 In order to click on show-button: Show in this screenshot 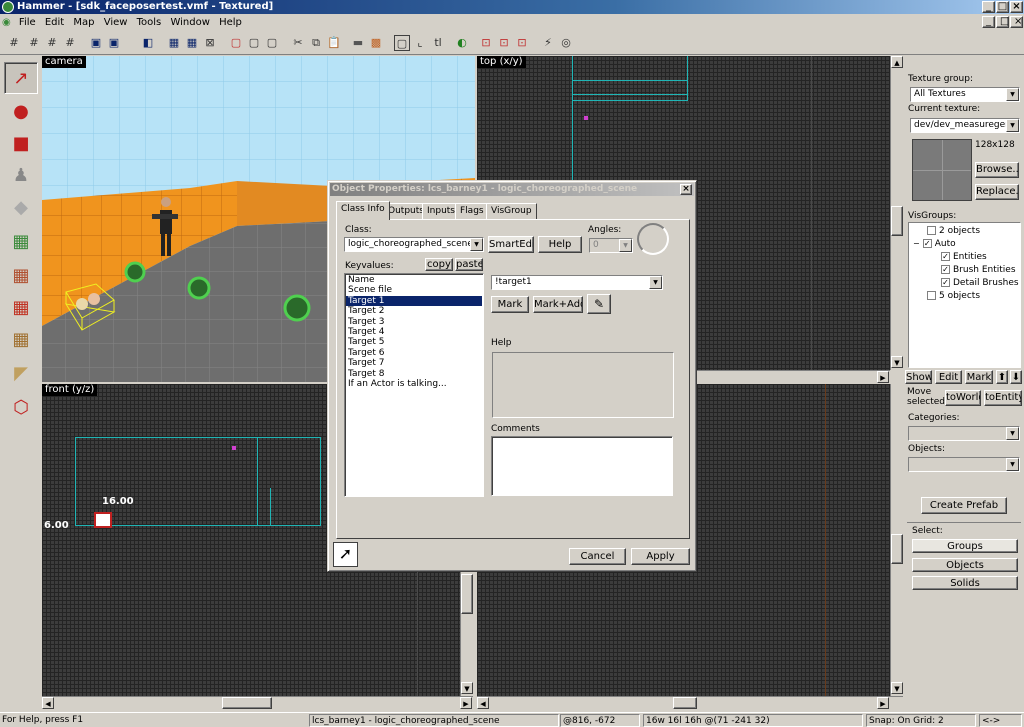, I will do `click(918, 377)`.